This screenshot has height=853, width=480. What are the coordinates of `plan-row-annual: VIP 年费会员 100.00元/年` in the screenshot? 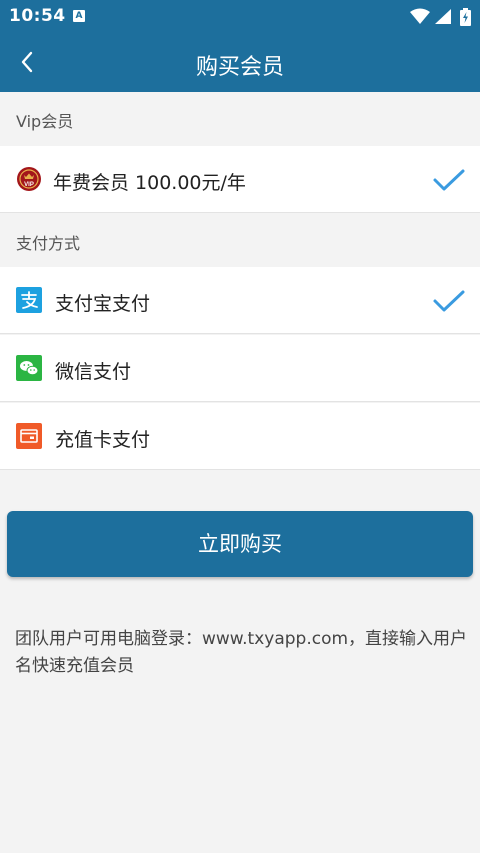 It's located at (240, 179).